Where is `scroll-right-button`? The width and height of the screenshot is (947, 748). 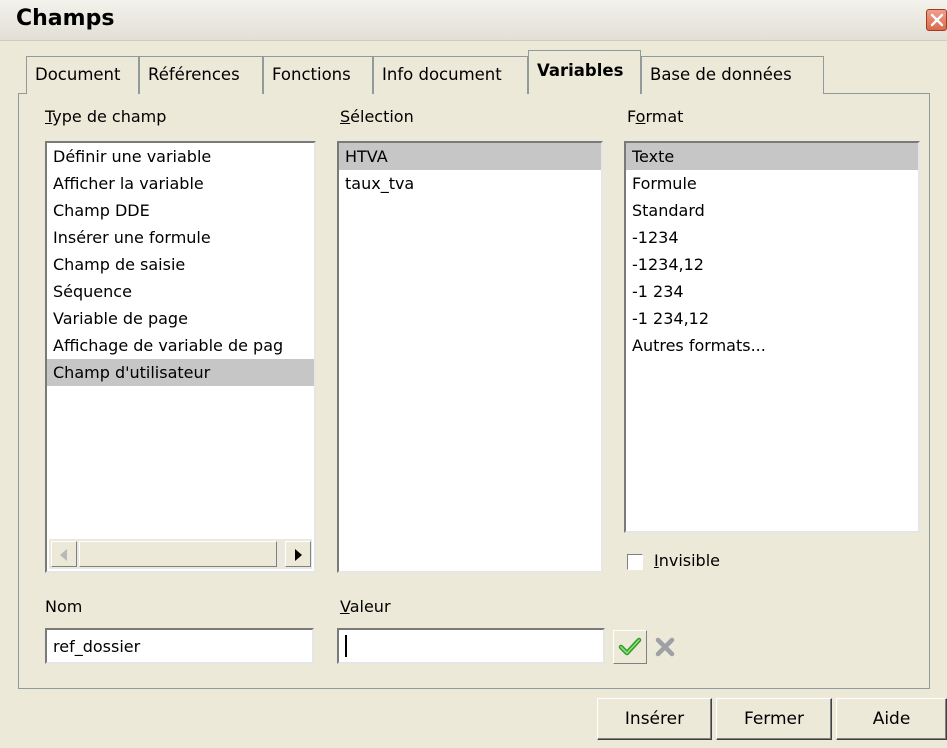
scroll-right-button is located at coordinates (298, 554).